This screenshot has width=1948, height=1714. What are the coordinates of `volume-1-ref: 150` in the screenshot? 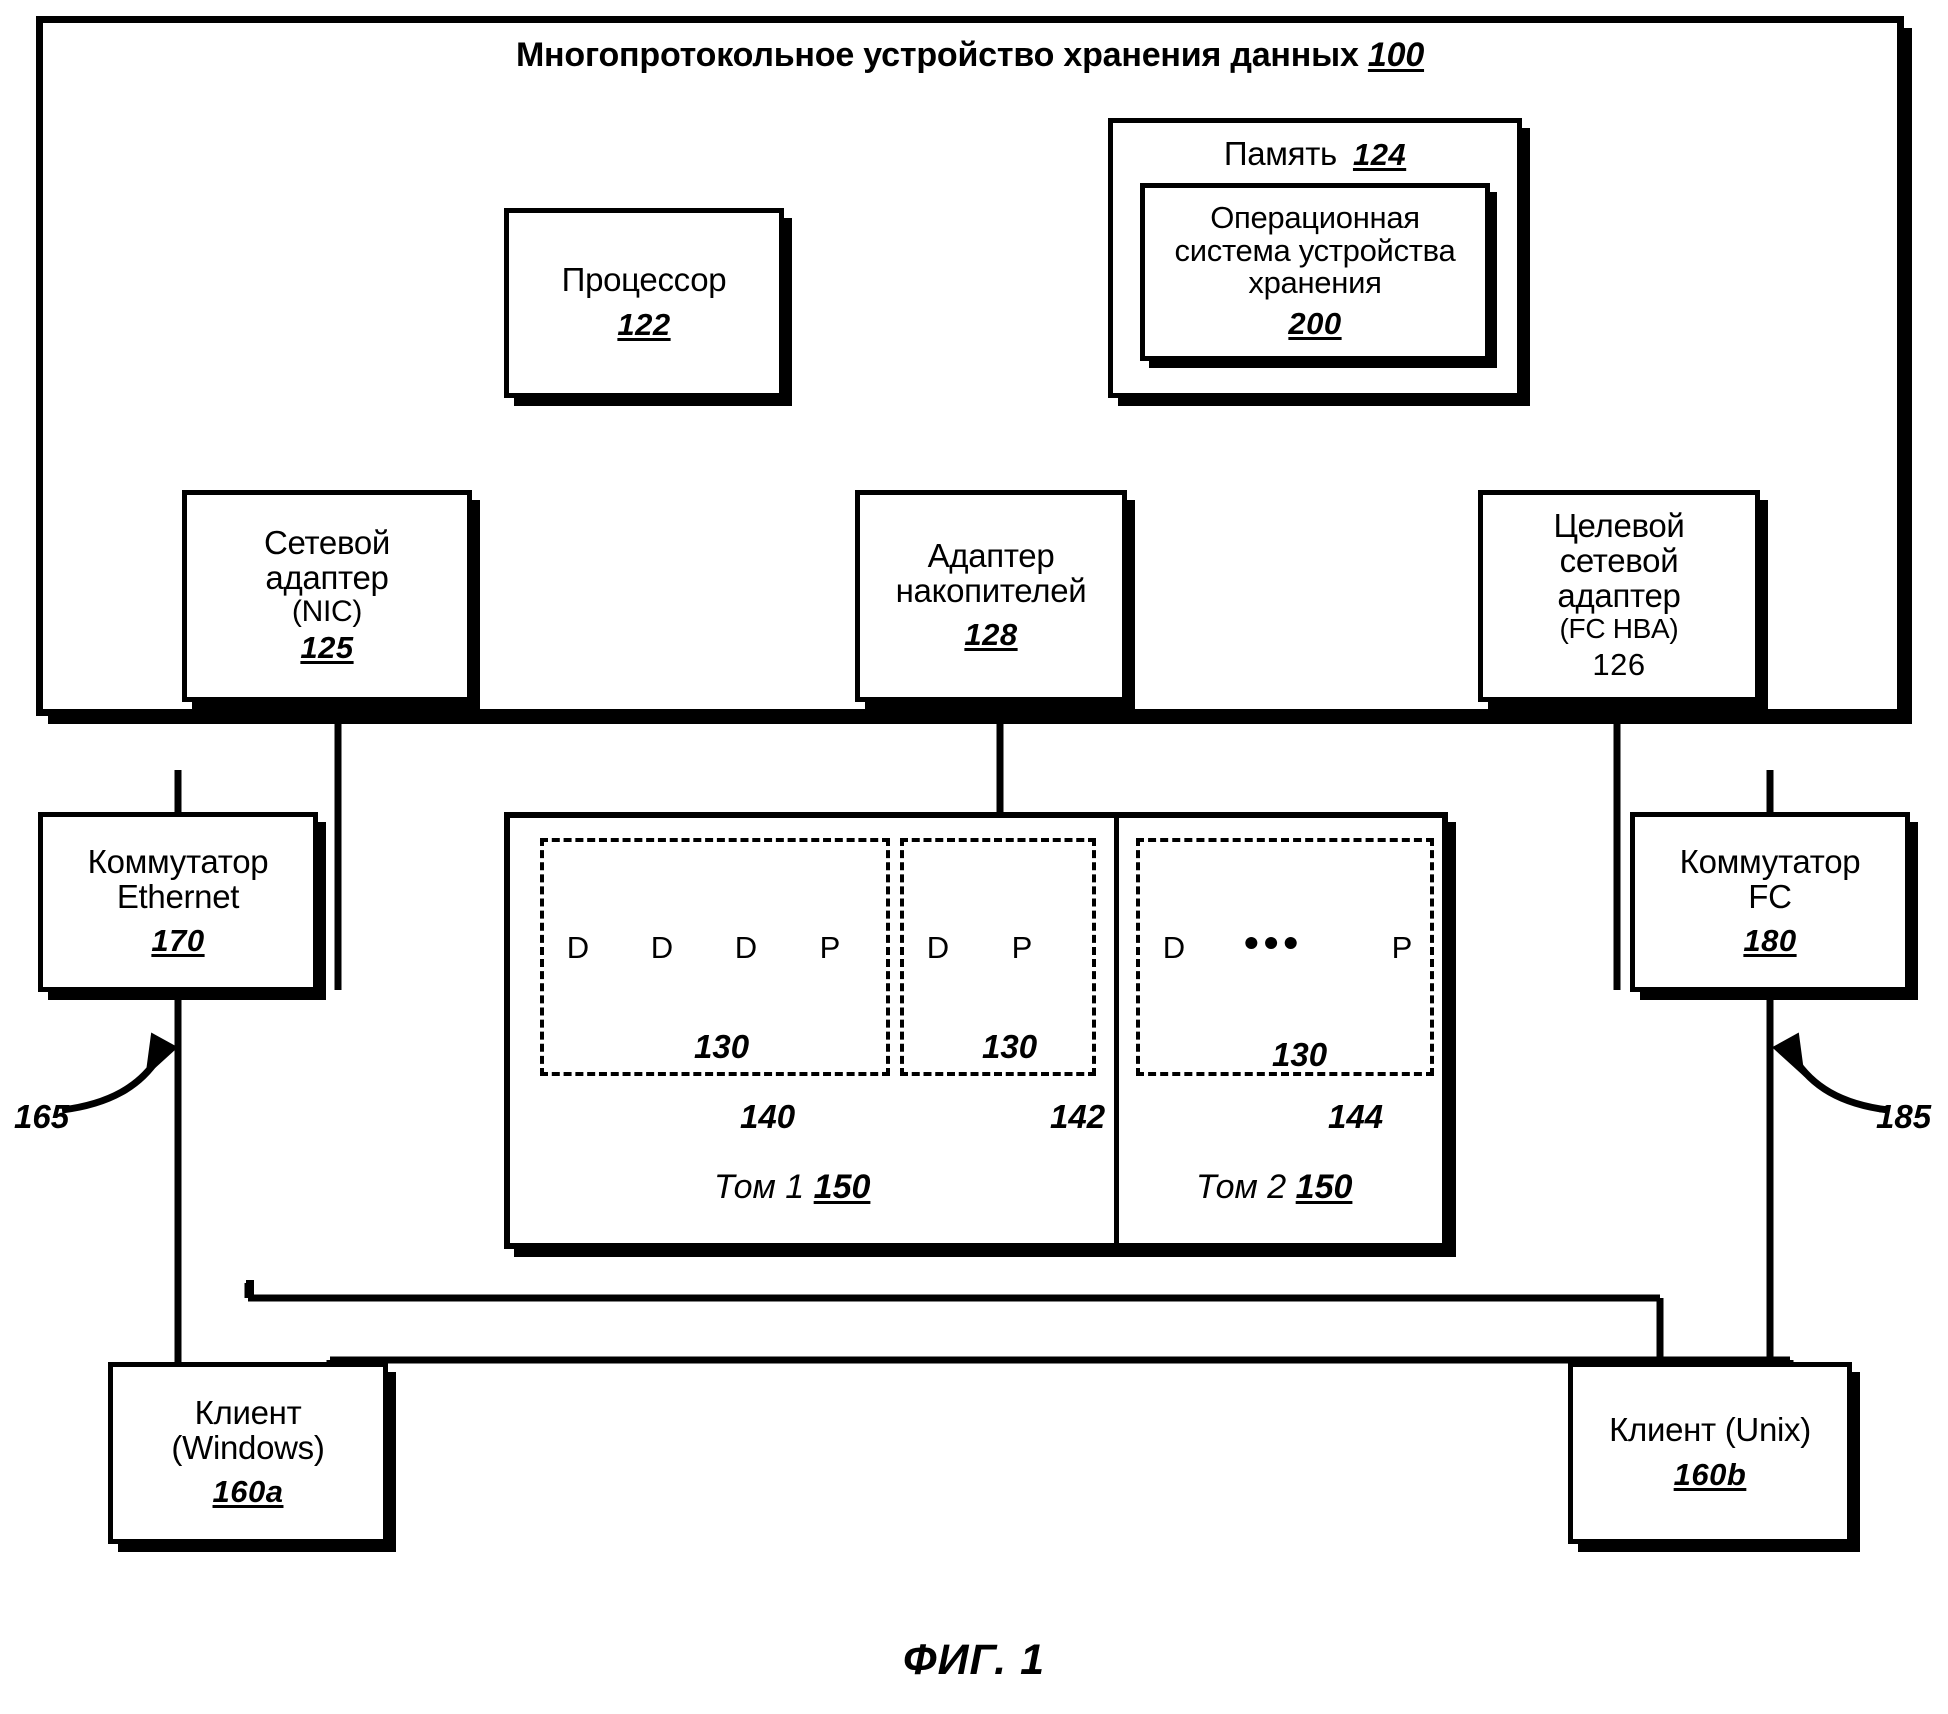 It's located at (842, 1187).